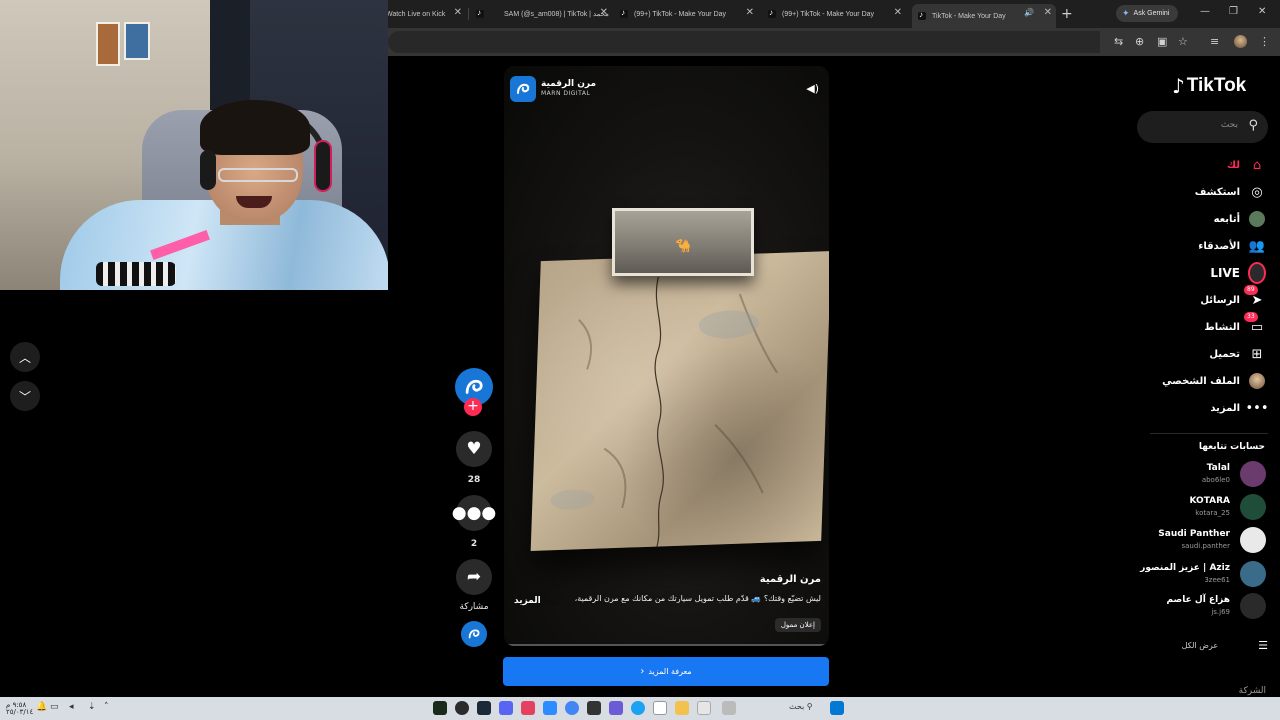 The width and height of the screenshot is (1280, 720). I want to click on followed-account: KOTARA kotara_25, so click(1191, 508).